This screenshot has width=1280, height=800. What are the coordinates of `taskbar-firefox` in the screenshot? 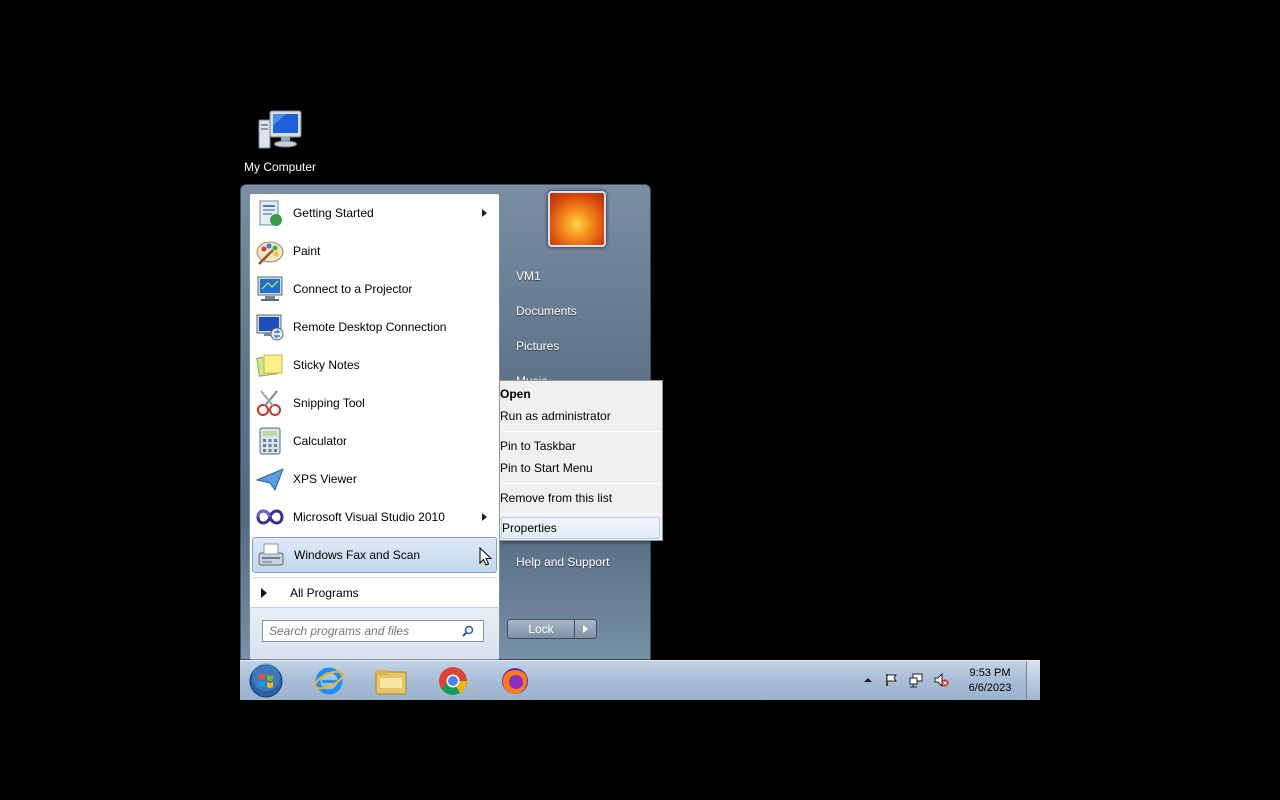 It's located at (515, 681).